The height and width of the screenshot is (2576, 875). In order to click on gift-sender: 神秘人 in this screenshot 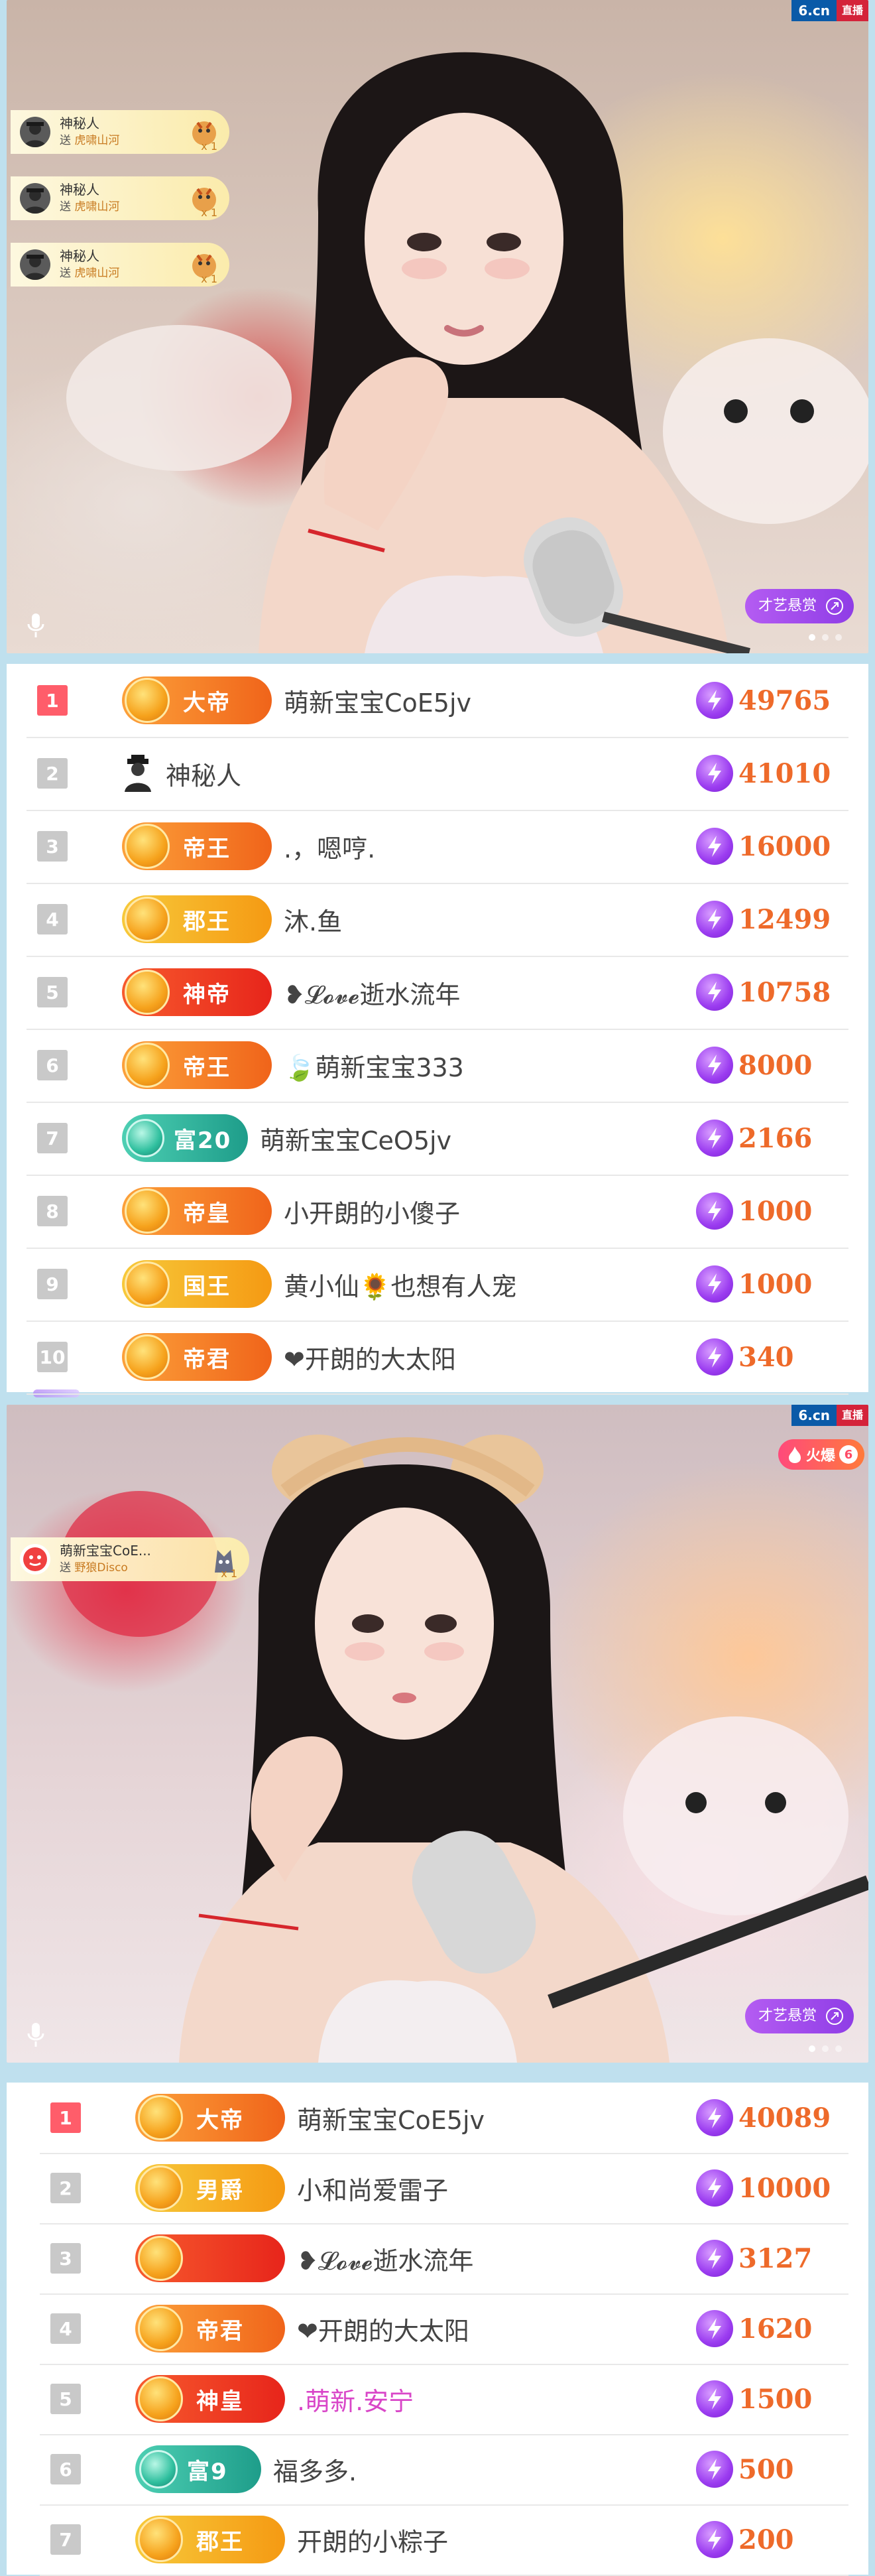, I will do `click(79, 123)`.